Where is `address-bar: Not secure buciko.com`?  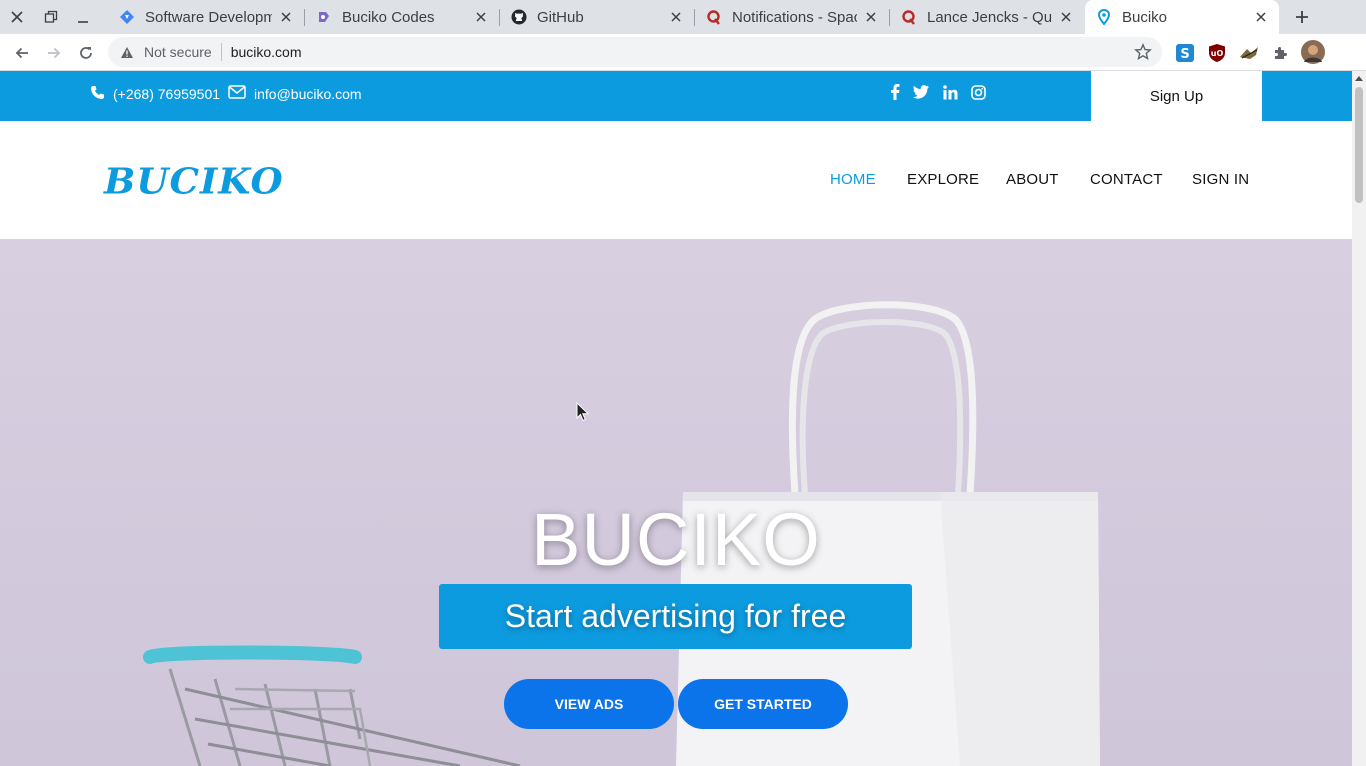
address-bar: Not secure buciko.com is located at coordinates (635, 52).